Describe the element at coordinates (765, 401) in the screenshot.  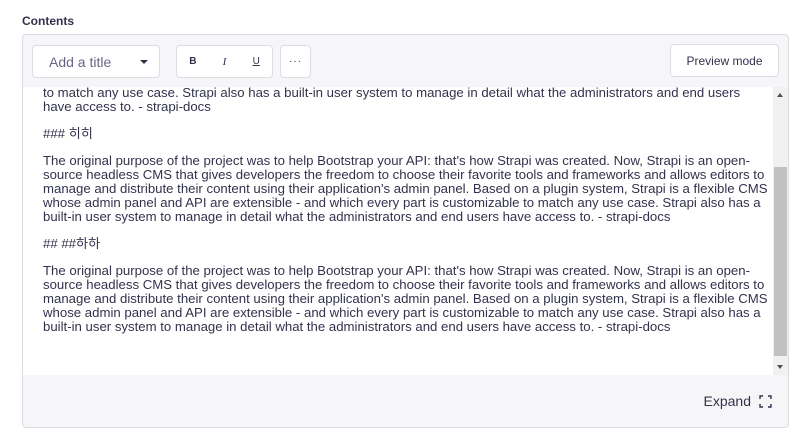
I see `expand-icon` at that location.